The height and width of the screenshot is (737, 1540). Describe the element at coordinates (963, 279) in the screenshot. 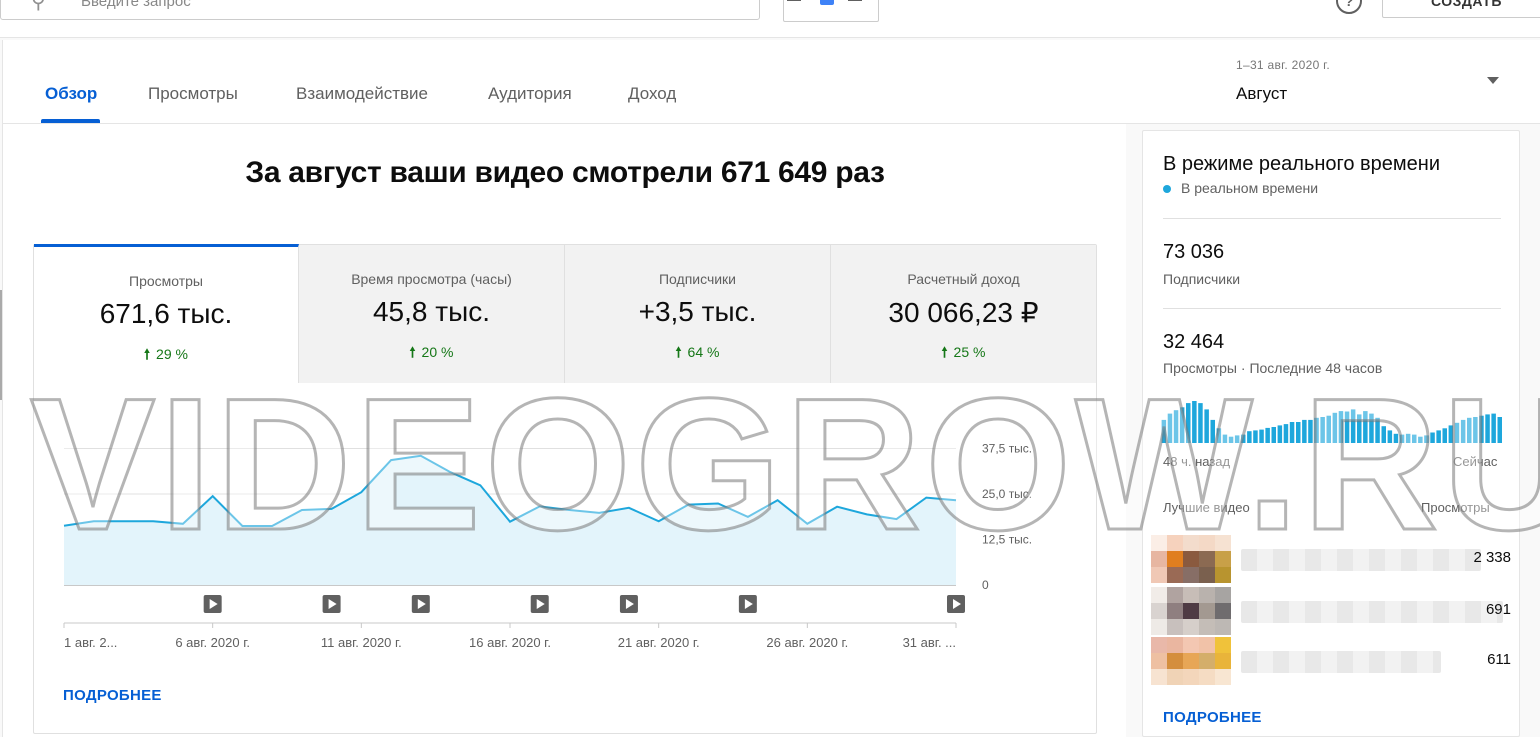

I see `metric-label: Расчетный доход` at that location.